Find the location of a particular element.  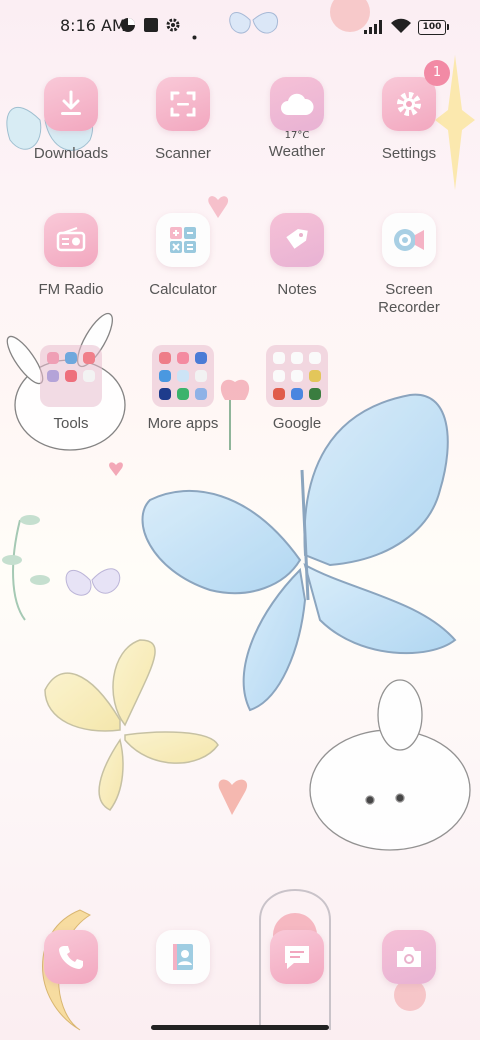

dock-messages is located at coordinates (297, 957).